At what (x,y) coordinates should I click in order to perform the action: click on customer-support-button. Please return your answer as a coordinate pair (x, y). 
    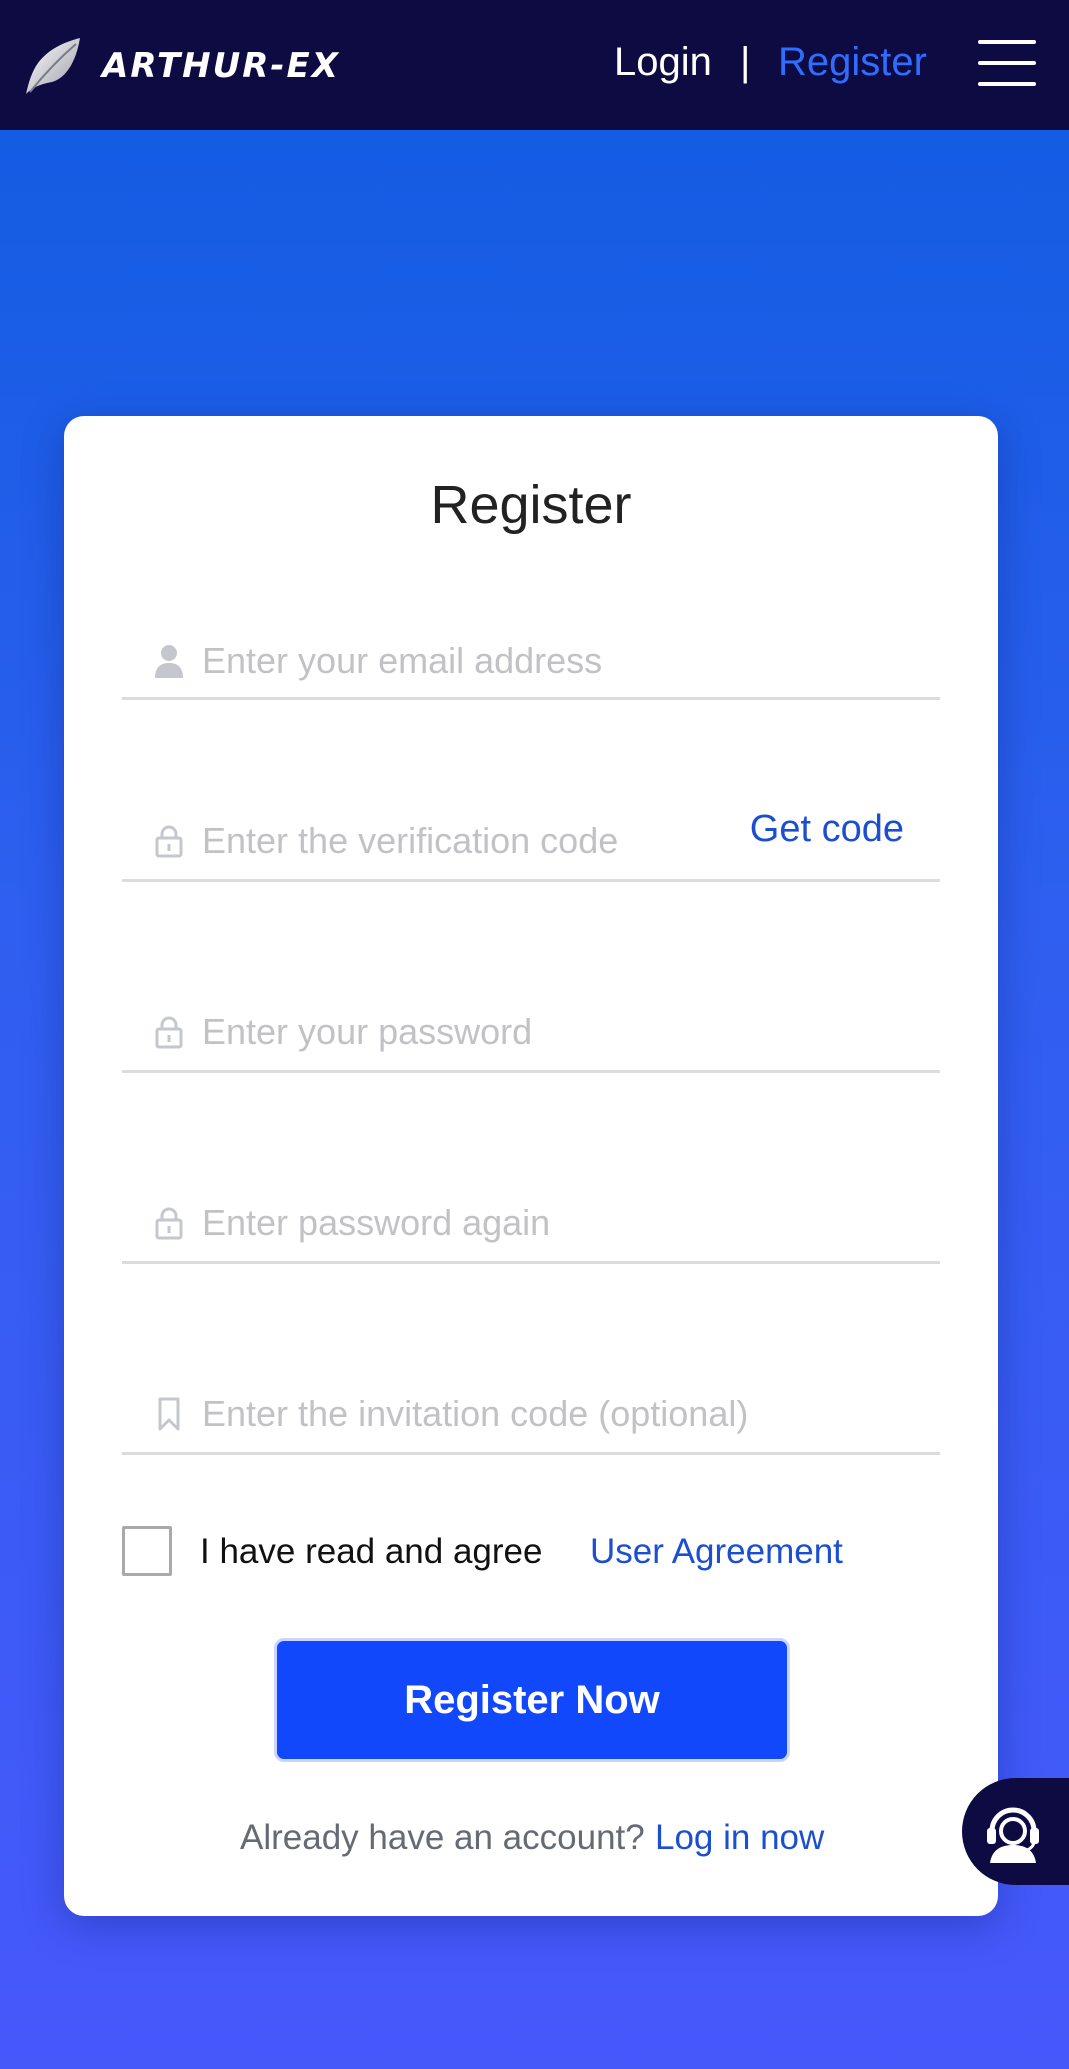
    Looking at the image, I should click on (1015, 1831).